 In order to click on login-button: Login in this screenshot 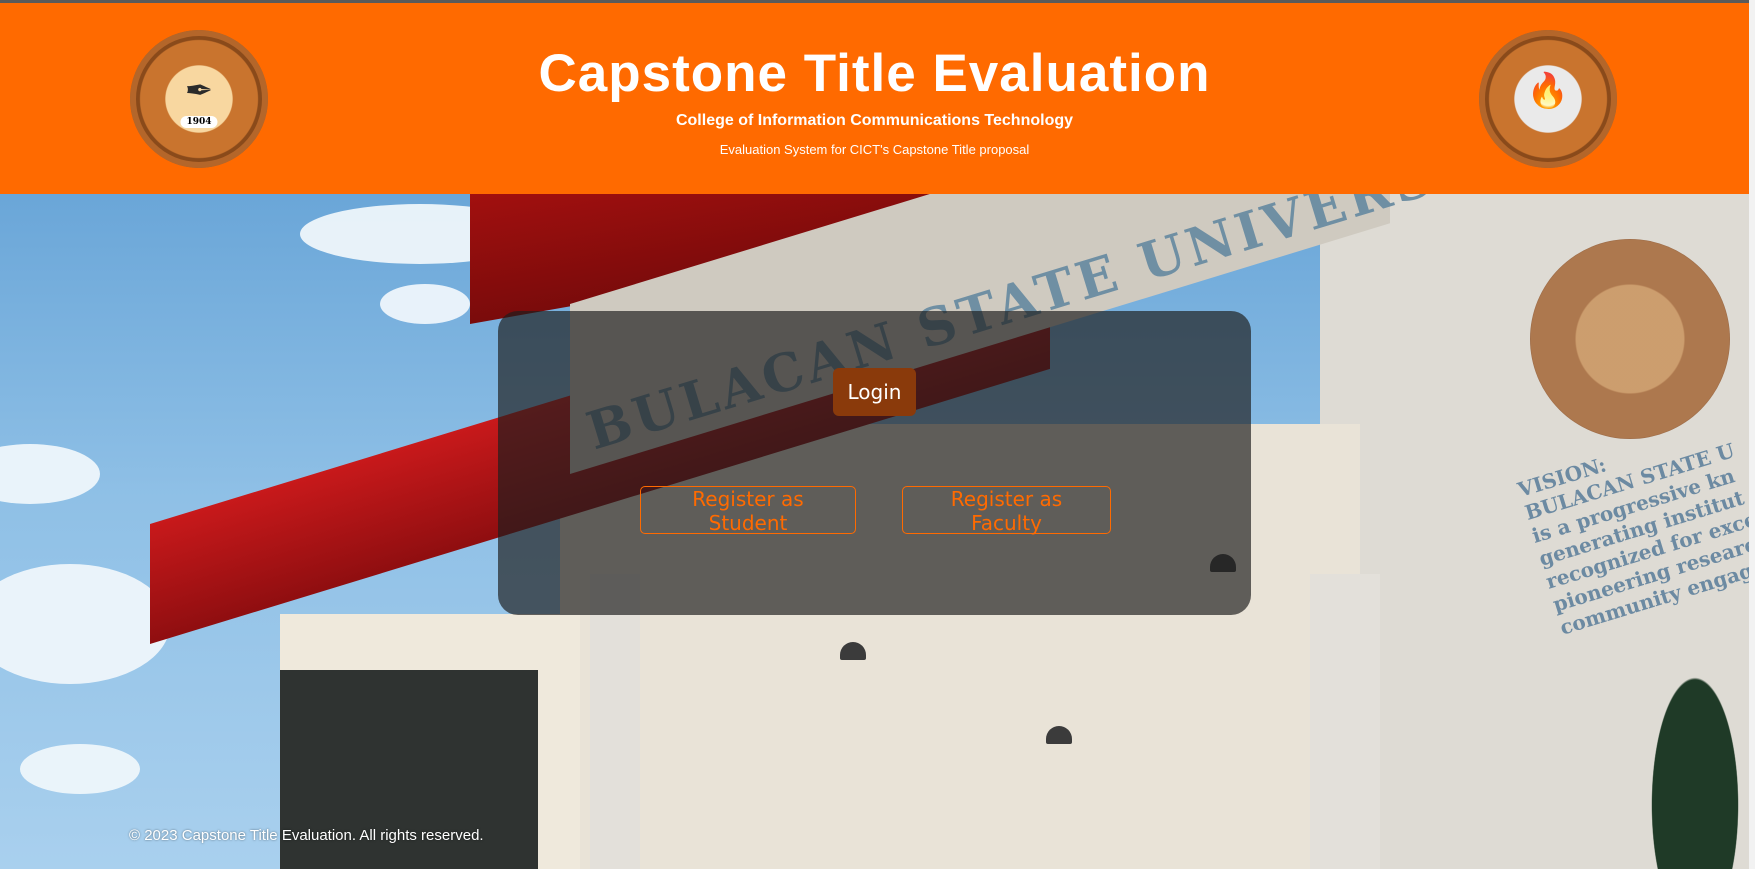, I will do `click(874, 392)`.